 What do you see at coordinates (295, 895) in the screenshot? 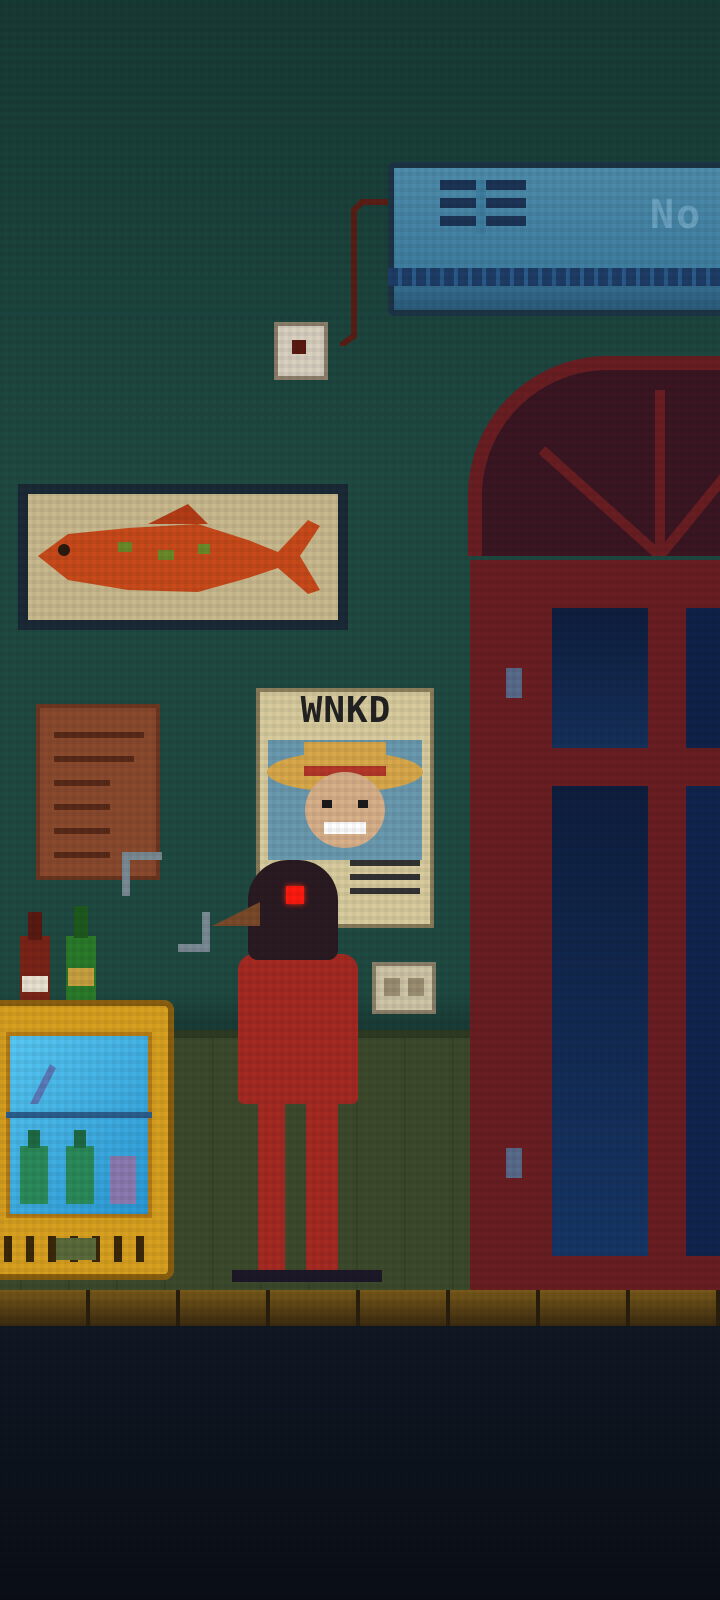
I see `figure-red-eye` at bounding box center [295, 895].